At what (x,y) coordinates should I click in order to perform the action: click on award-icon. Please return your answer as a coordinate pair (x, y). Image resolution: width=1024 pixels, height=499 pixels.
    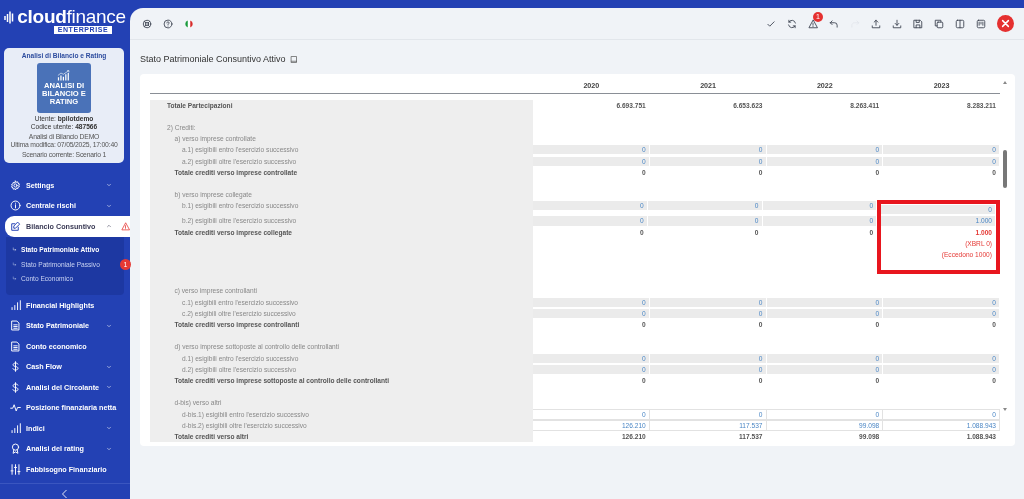
    Looking at the image, I should click on (15, 449).